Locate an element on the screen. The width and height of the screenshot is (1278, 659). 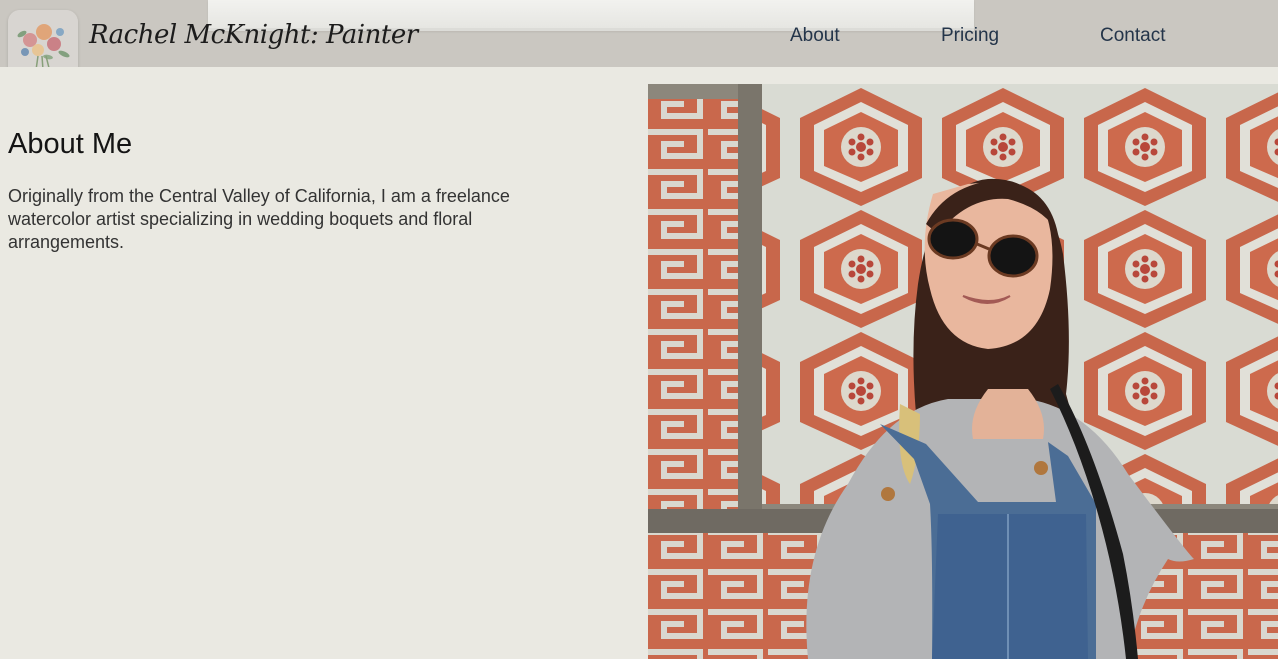
main-nav: About Pricing Contact is located at coordinates (639, 37).